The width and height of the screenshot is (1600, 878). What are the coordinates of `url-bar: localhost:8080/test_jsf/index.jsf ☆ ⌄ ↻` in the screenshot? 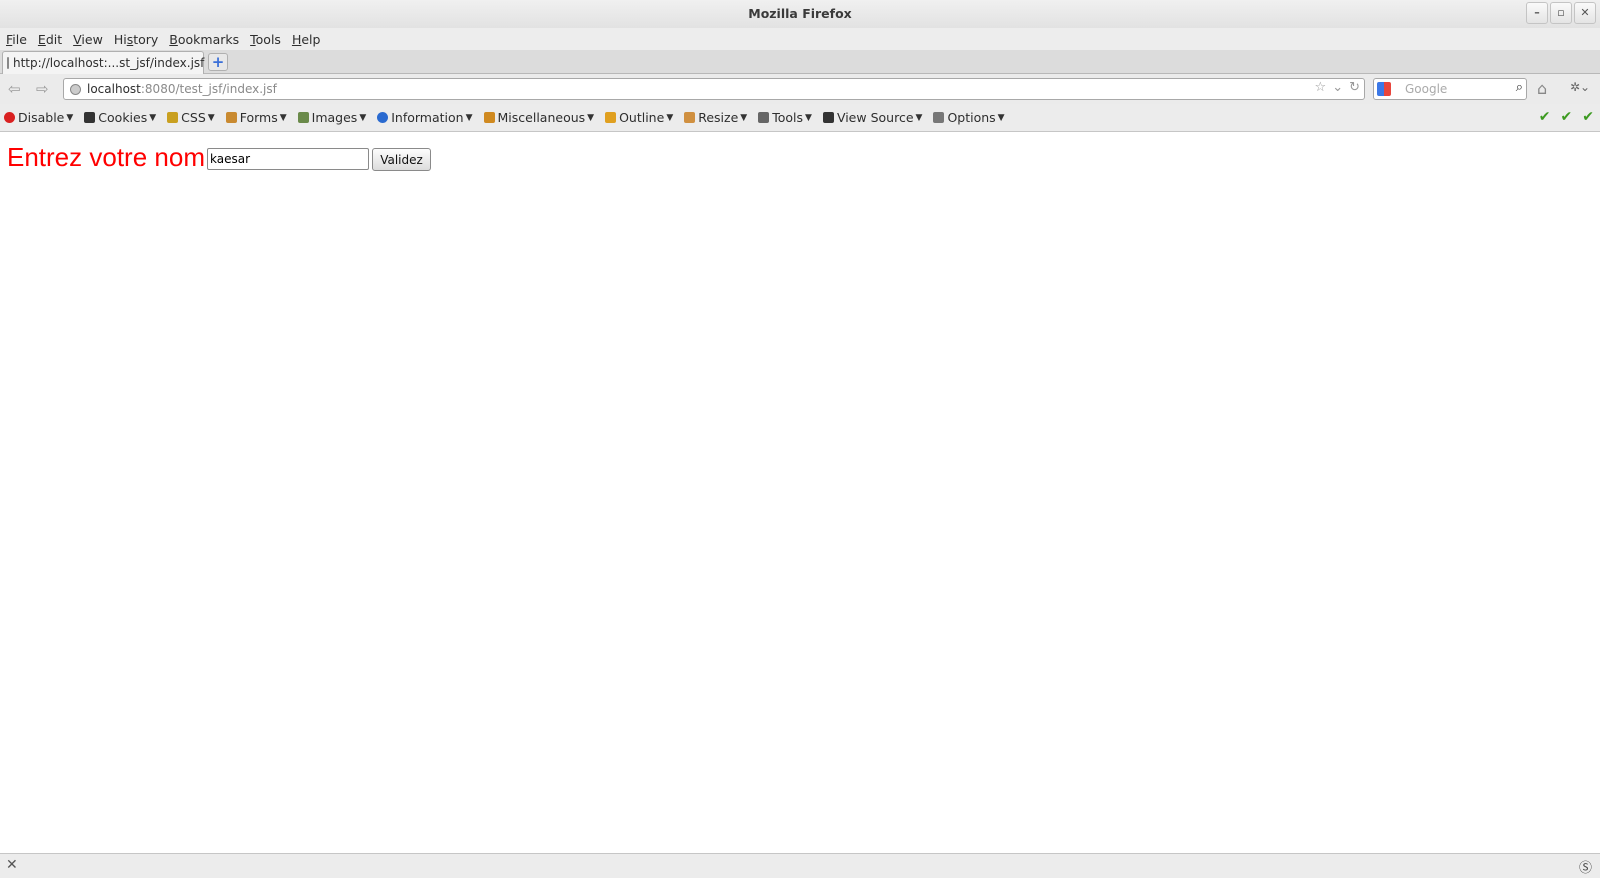 It's located at (714, 89).